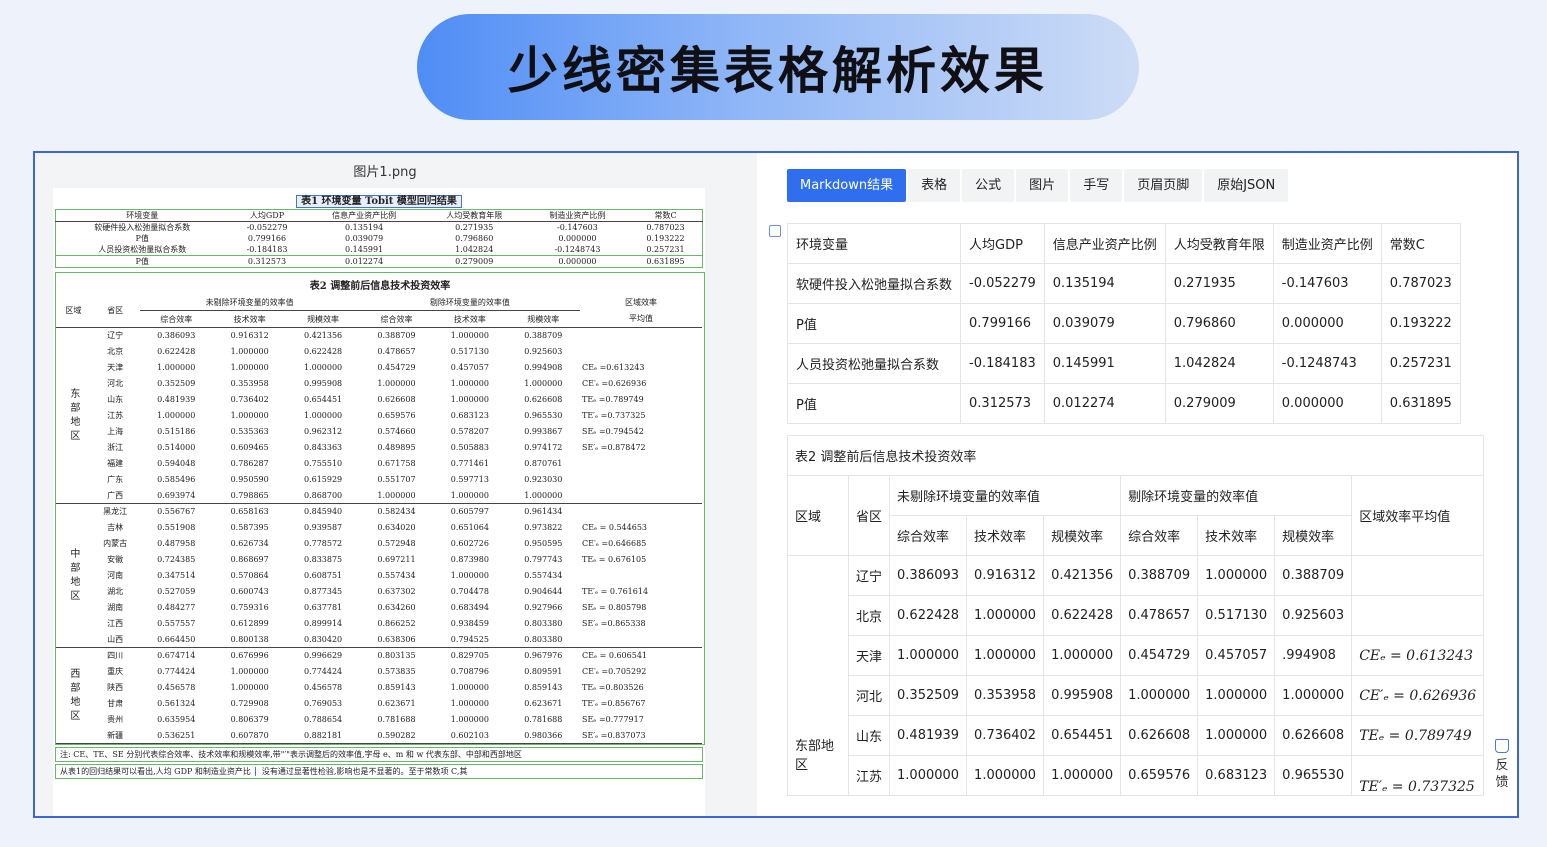 The width and height of the screenshot is (1547, 847). I want to click on tab-1: 表格, so click(934, 185).